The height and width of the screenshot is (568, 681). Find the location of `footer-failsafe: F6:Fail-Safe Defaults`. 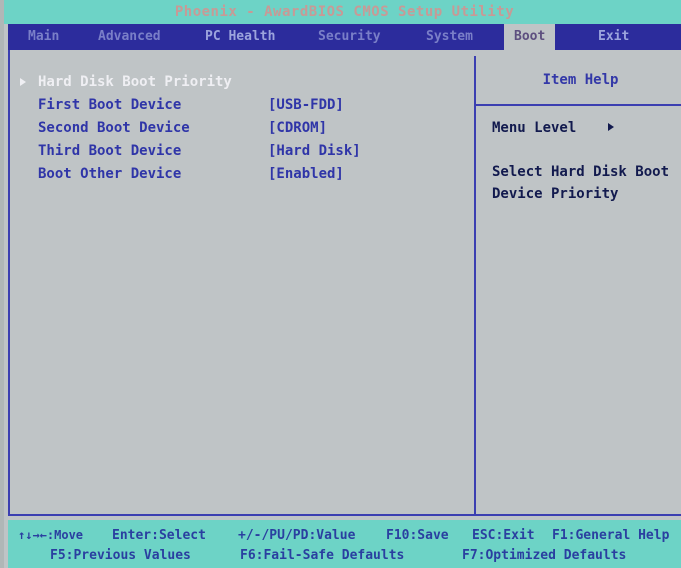

footer-failsafe: F6:Fail-Safe Defaults is located at coordinates (322, 555).